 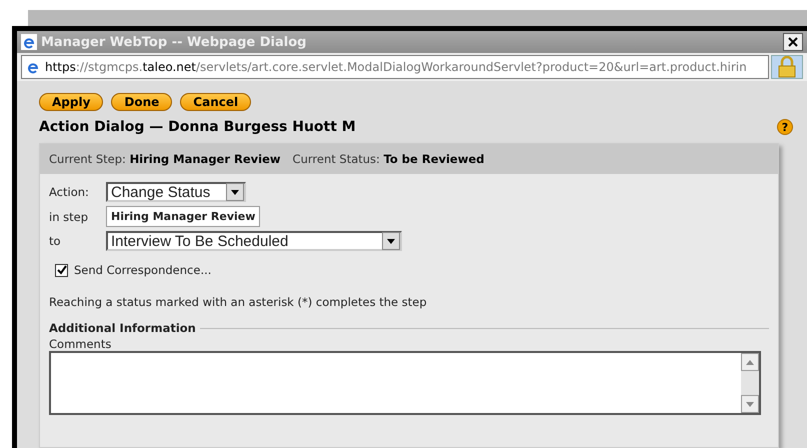 What do you see at coordinates (176, 192) in the screenshot?
I see `action-dropdown: Change Status` at bounding box center [176, 192].